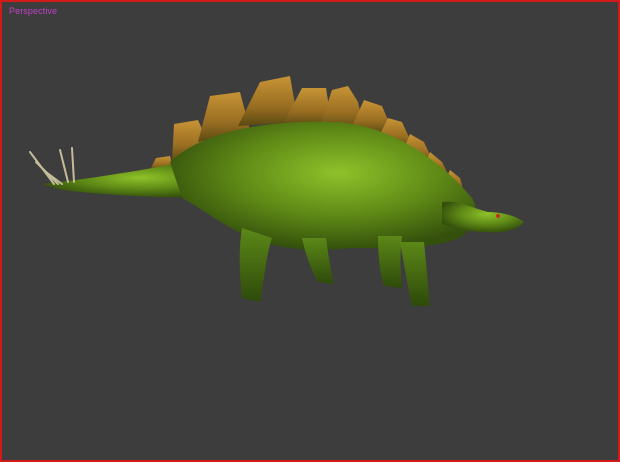 This screenshot has height=462, width=620. I want to click on eye, so click(498, 216).